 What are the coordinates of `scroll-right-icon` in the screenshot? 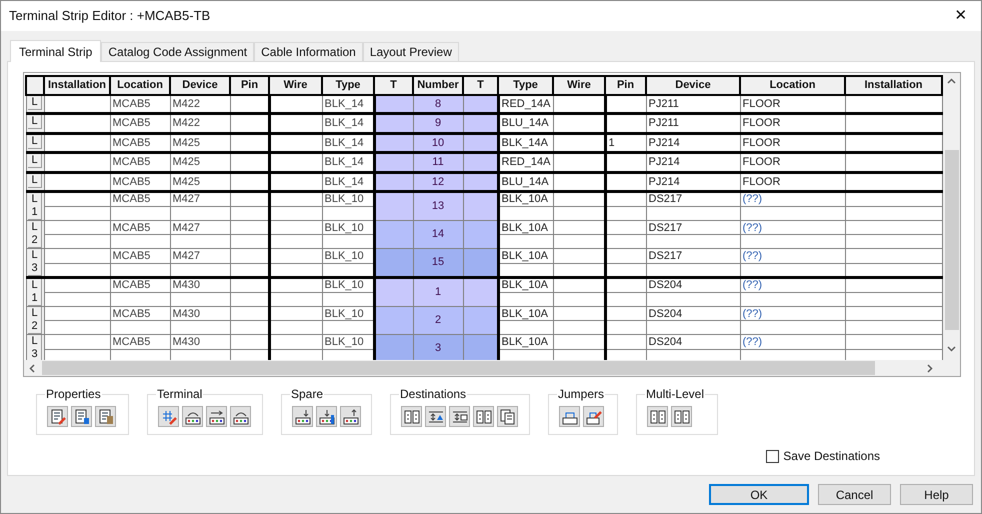 It's located at (930, 368).